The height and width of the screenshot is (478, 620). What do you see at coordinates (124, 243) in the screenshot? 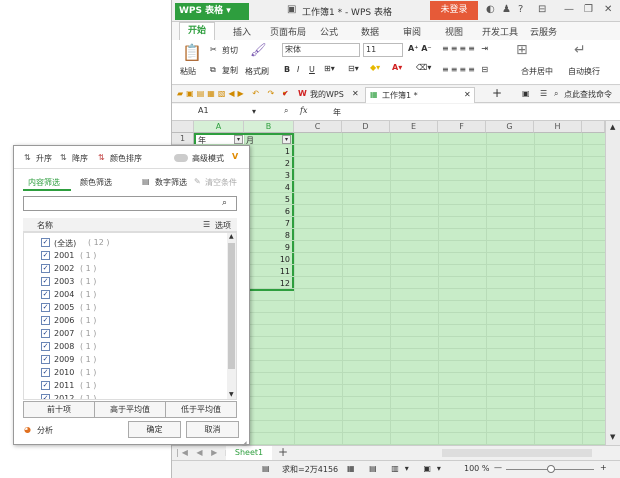
I see `filter-list-item: ✓ (全选) ( 12 )` at bounding box center [124, 243].